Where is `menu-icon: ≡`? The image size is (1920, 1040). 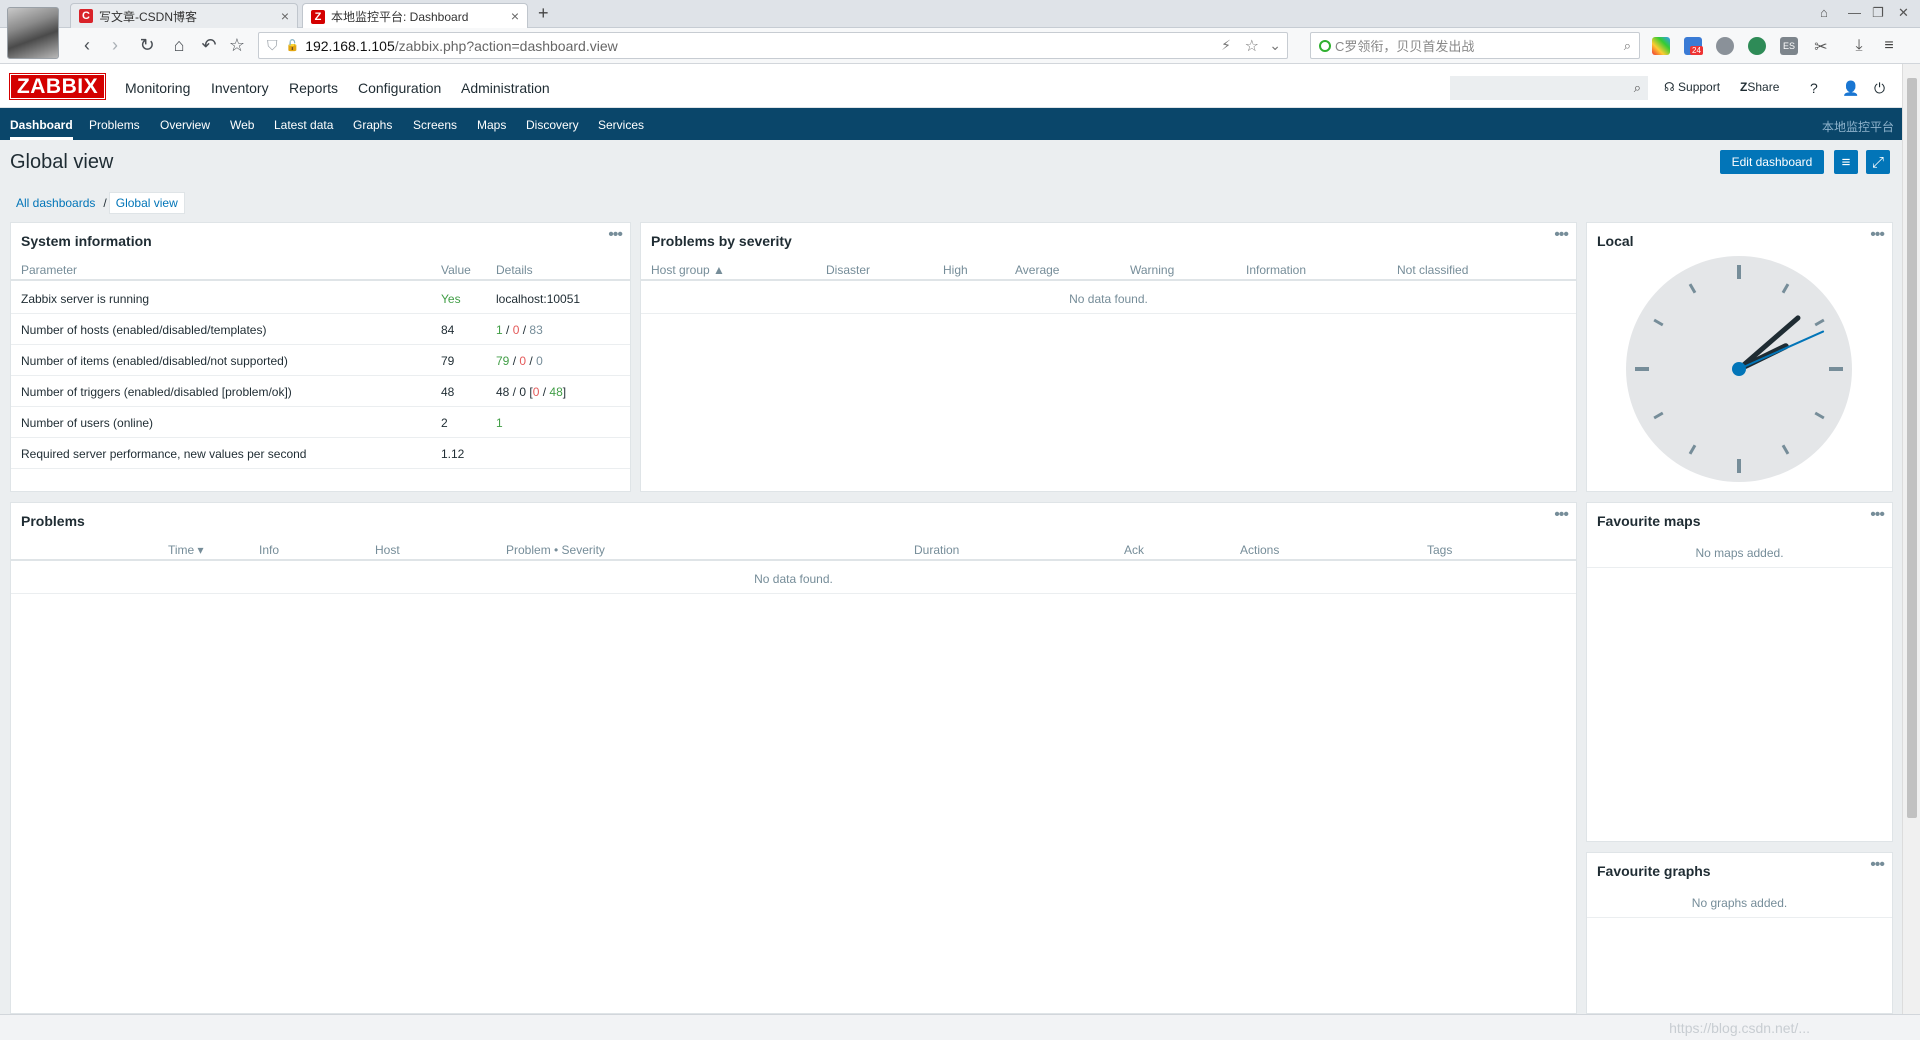
menu-icon: ≡ is located at coordinates (1889, 46).